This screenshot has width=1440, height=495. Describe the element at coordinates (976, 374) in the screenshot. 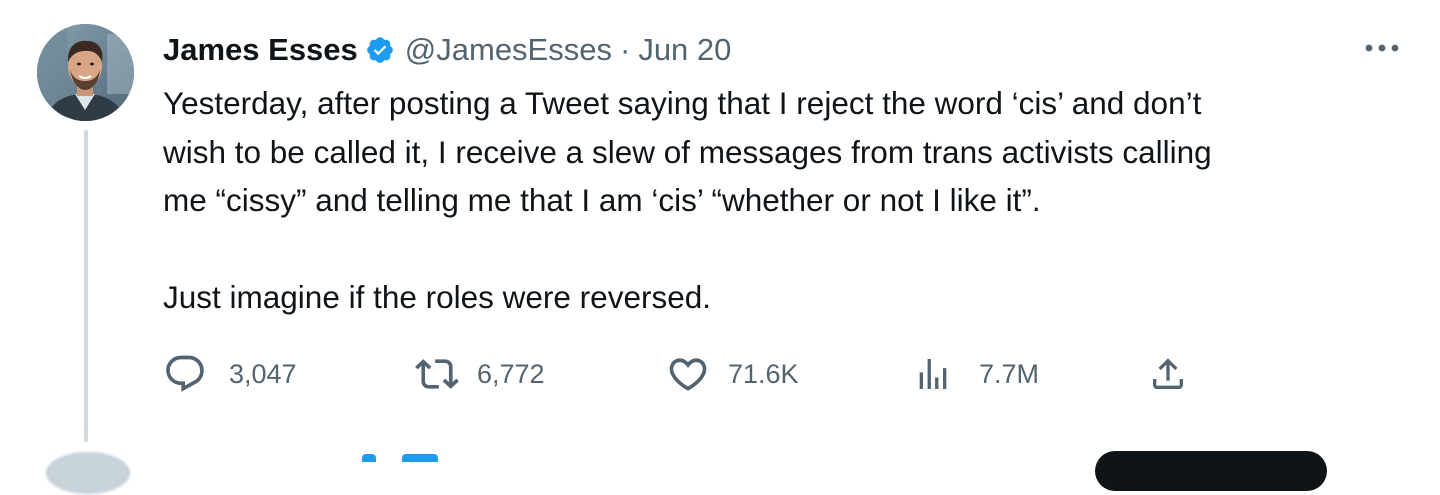

I see `views-button: 7.7M` at that location.